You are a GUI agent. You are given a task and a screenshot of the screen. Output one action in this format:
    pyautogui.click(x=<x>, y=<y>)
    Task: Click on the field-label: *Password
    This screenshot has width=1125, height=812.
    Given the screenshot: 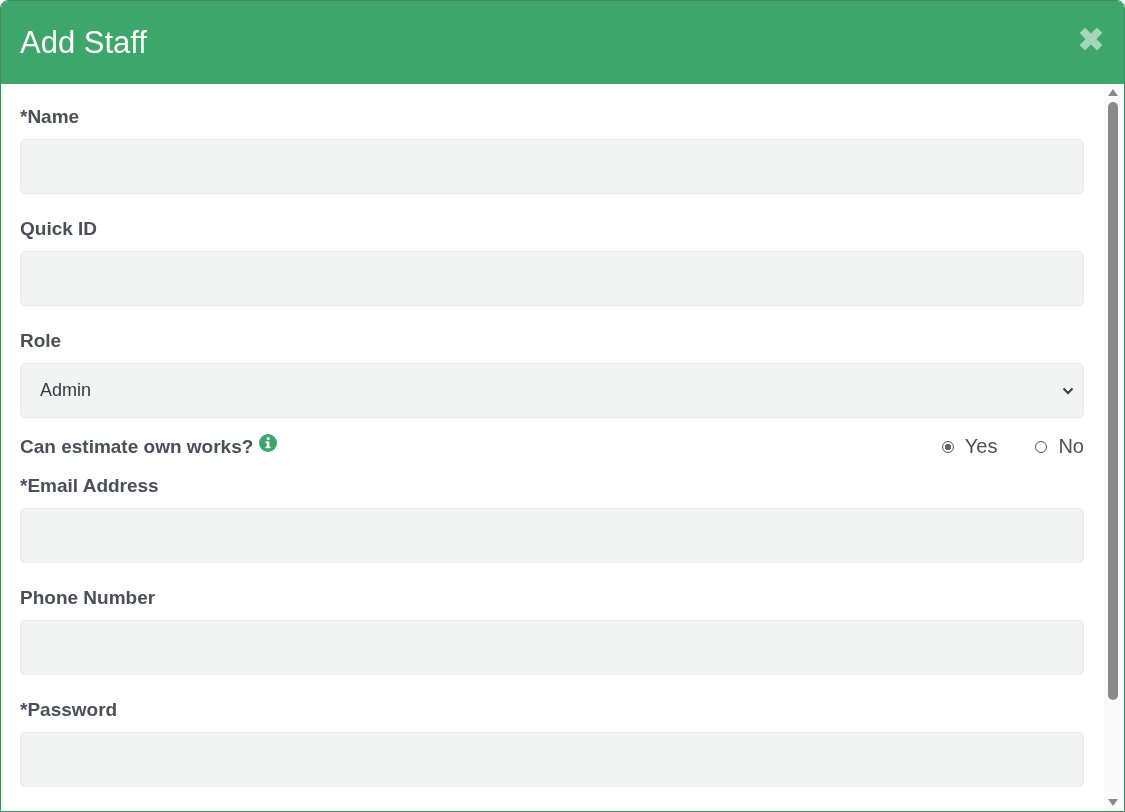 What is the action you would take?
    pyautogui.click(x=69, y=710)
    